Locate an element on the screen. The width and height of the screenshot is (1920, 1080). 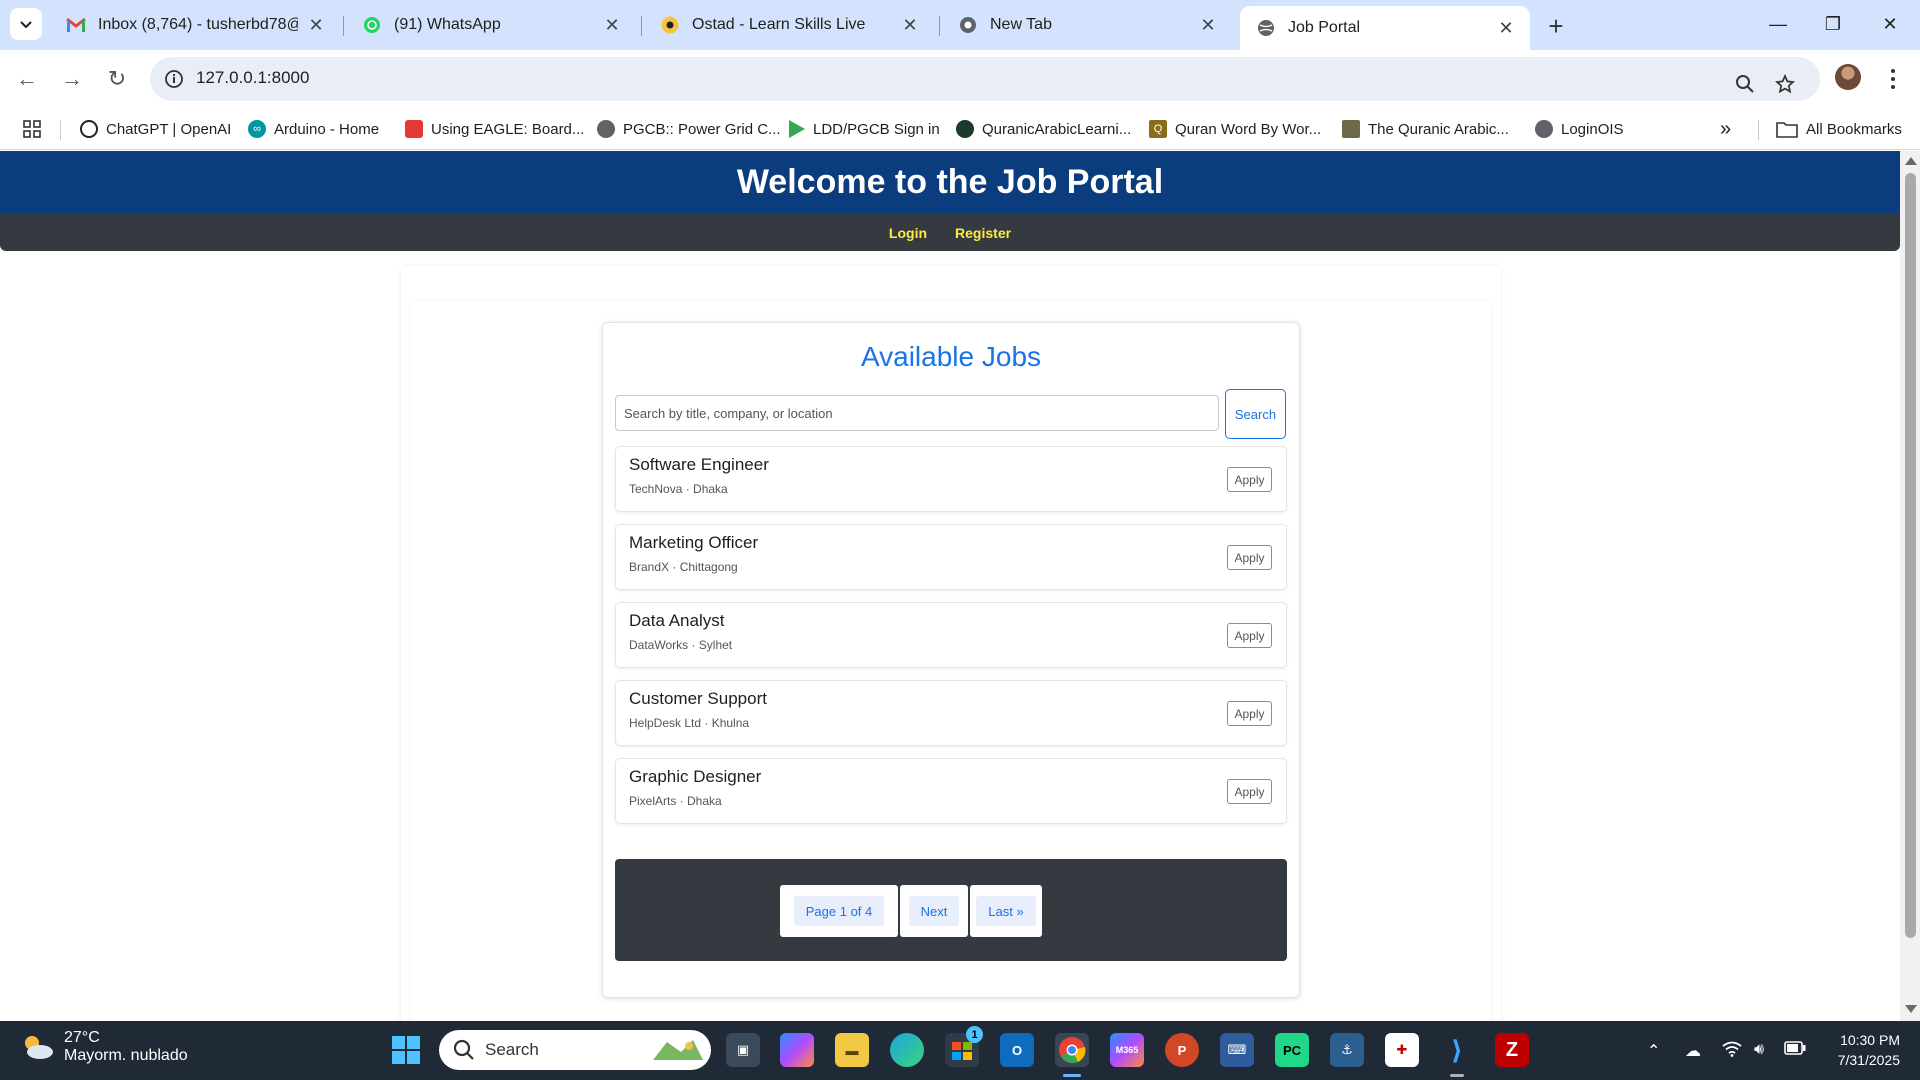
battery-icon is located at coordinates (1795, 1050).